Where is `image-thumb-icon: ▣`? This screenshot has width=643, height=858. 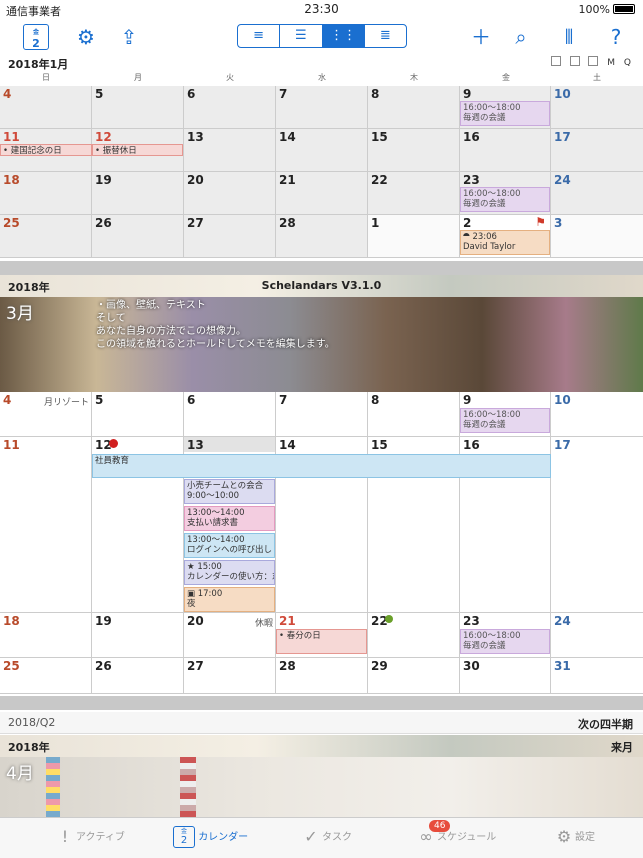
image-thumb-icon: ▣ is located at coordinates (191, 594).